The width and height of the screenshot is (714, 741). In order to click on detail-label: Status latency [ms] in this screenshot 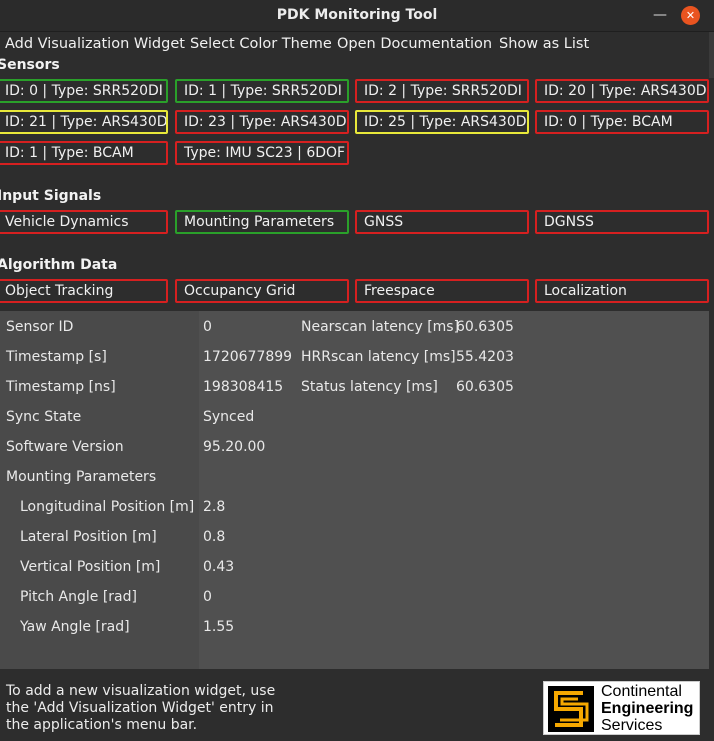, I will do `click(369, 387)`.